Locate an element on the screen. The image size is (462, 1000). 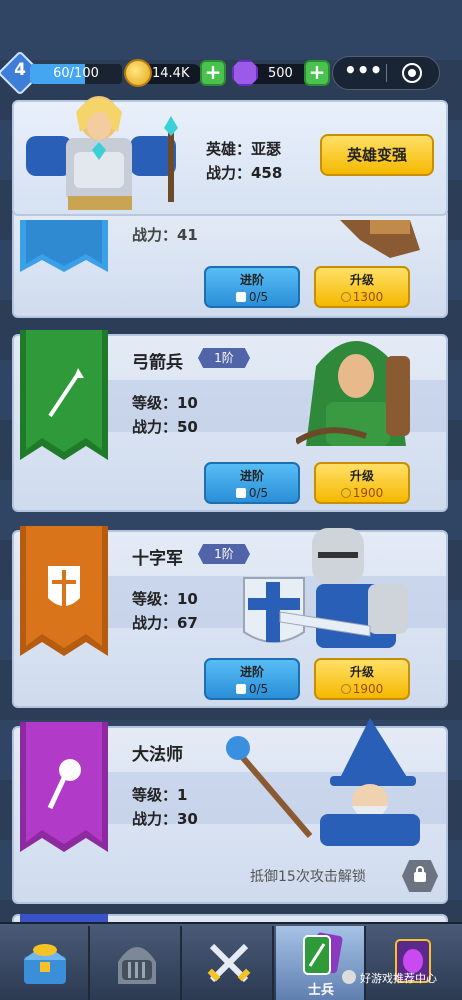
knight-helmet-icon is located at coordinates (137, 965).